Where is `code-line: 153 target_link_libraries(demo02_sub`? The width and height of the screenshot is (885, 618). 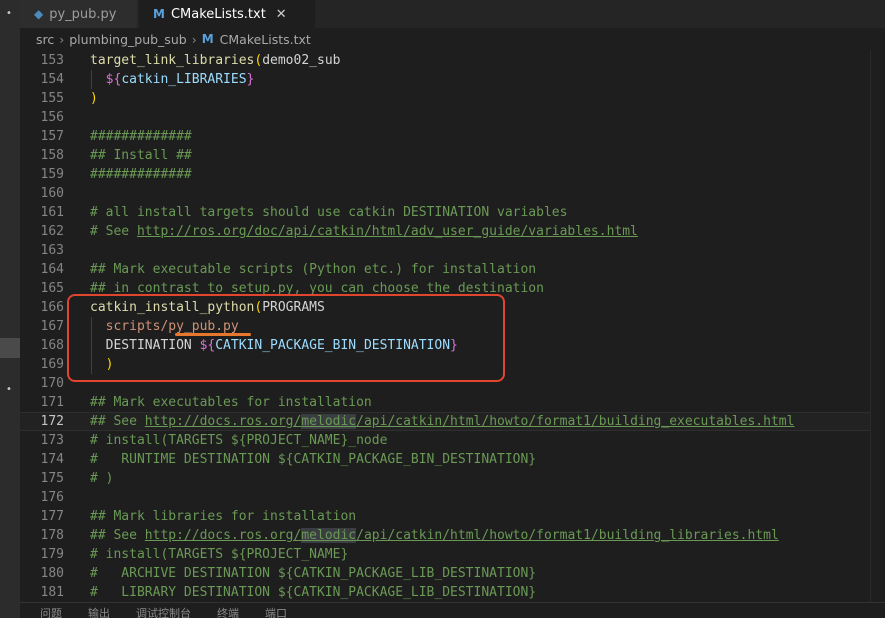
code-line: 153 target_link_libraries(demo02_sub is located at coordinates (452, 60).